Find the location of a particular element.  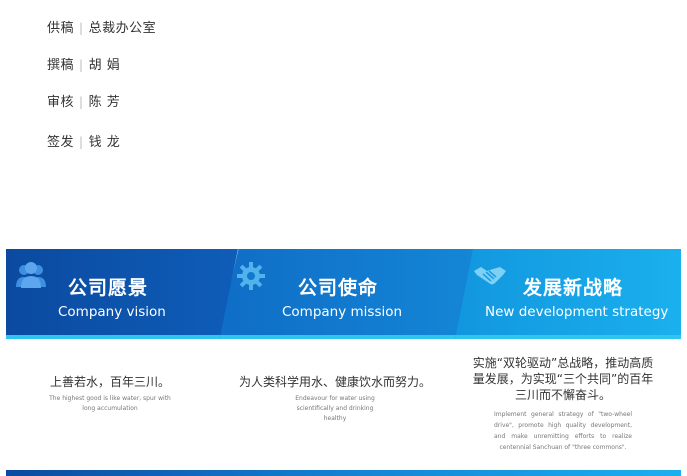

strategy-panel: 发展新战略 New development strategy is located at coordinates (566, 294).